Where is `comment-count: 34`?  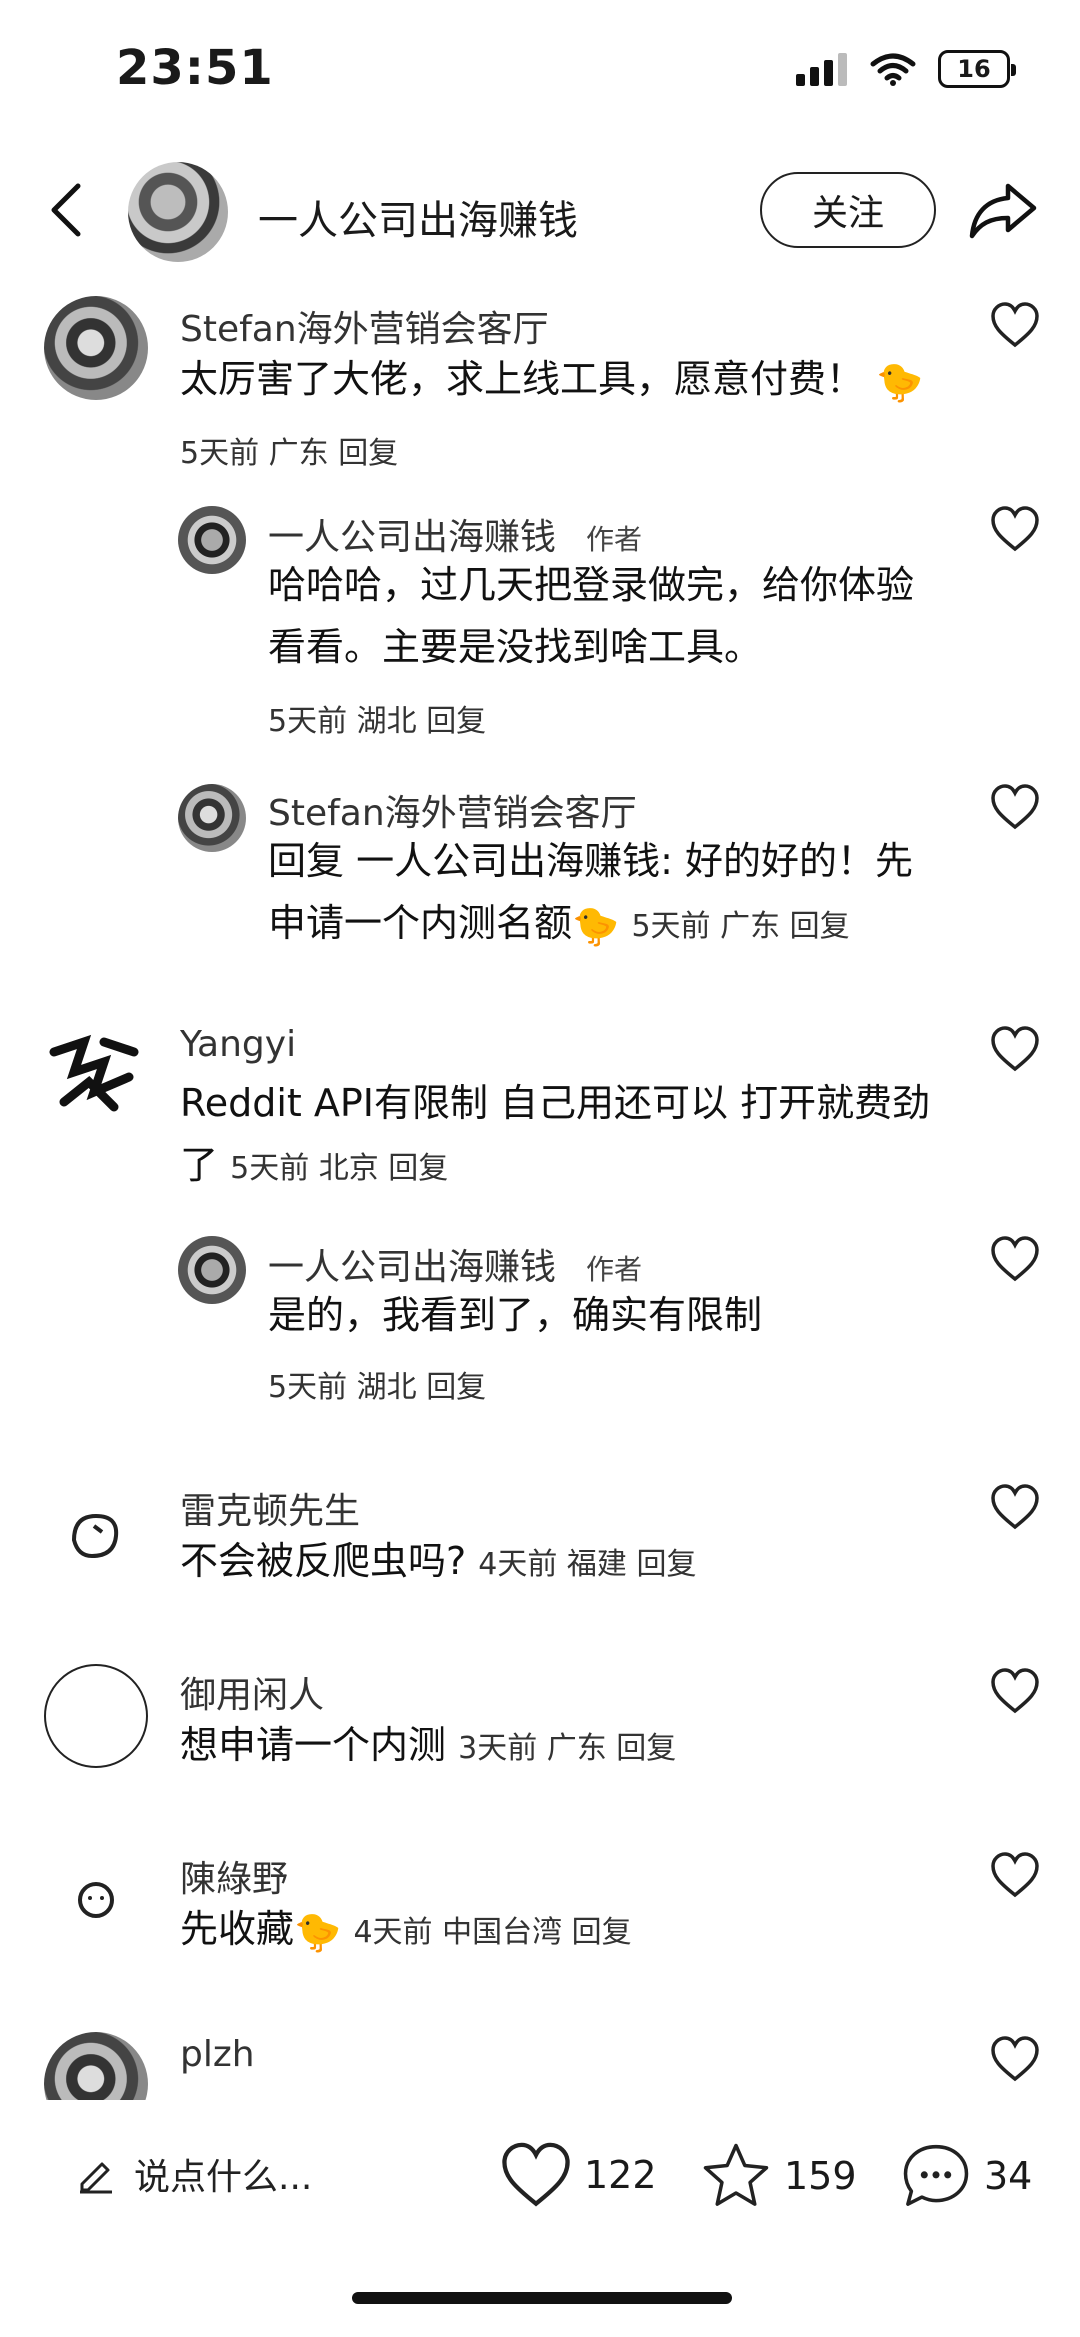 comment-count: 34 is located at coordinates (1008, 2176).